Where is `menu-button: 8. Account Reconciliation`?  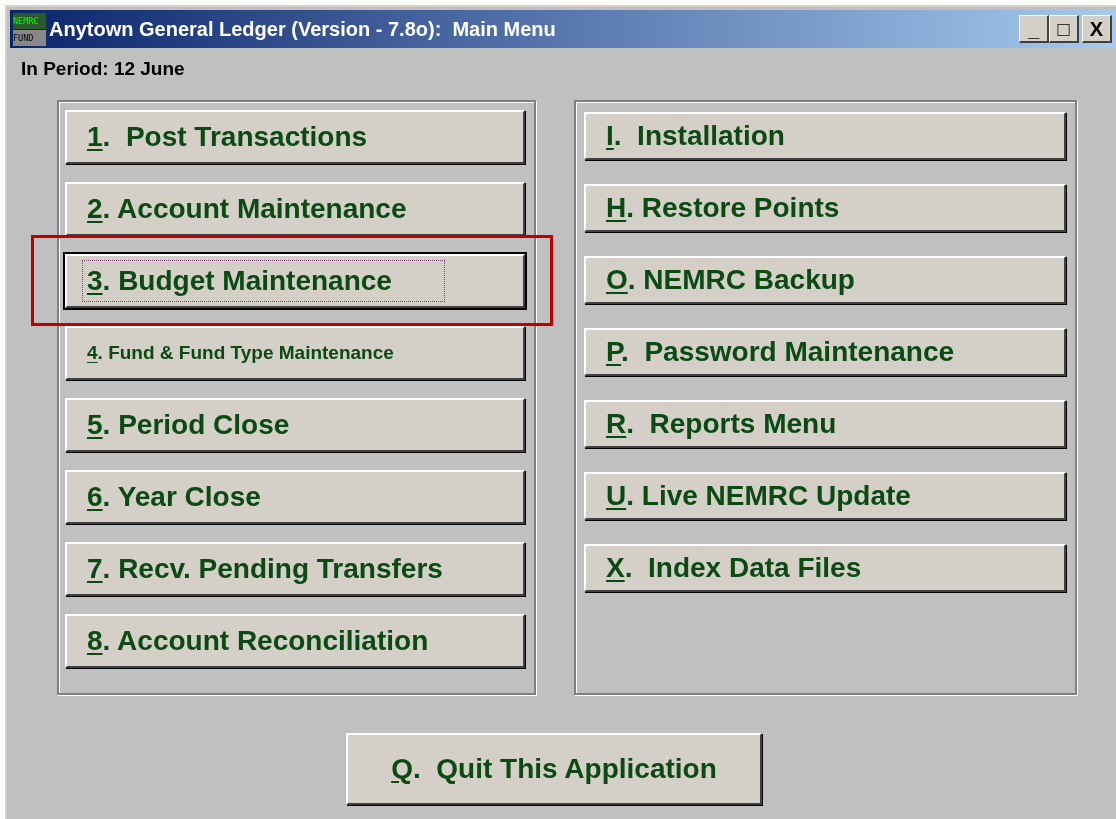
menu-button: 8. Account Reconciliation is located at coordinates (295, 641).